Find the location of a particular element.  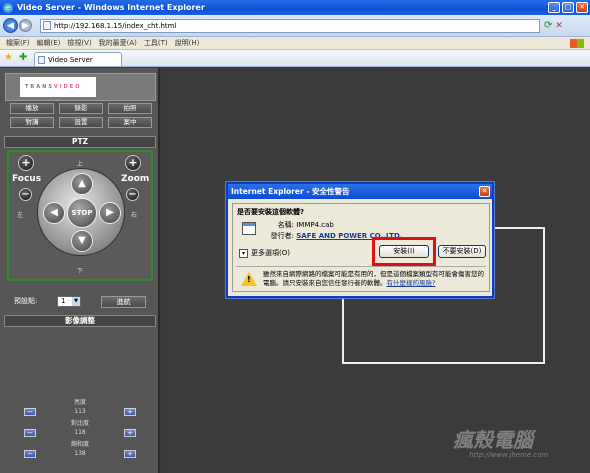

preset-select: 1 ▼ is located at coordinates (69, 301).